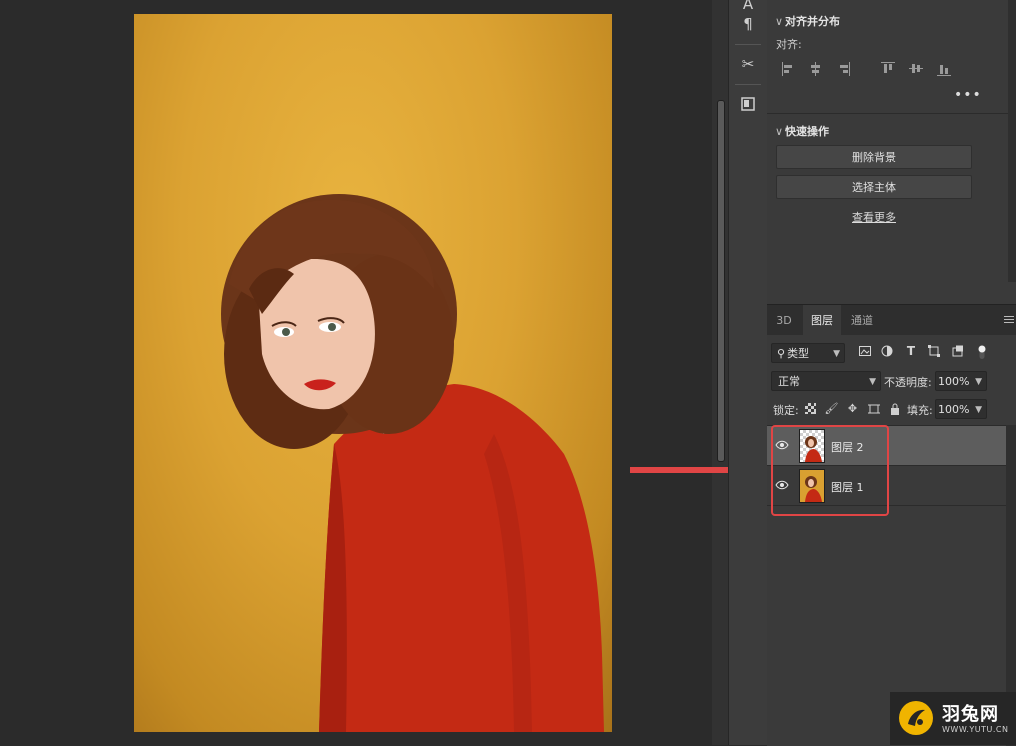  I want to click on scrollbar-thumb, so click(721, 281).